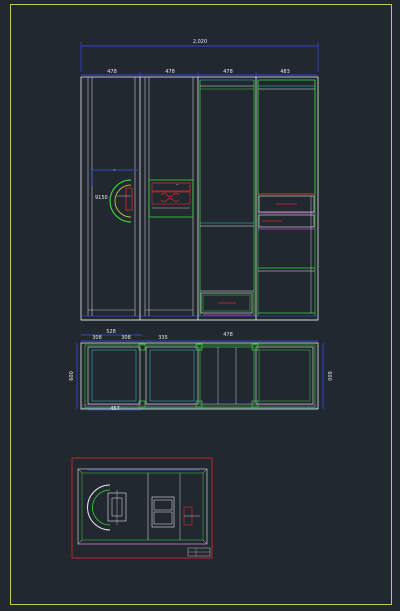 The image size is (400, 611). What do you see at coordinates (228, 72) in the screenshot?
I see `bay-3-width: 478` at bounding box center [228, 72].